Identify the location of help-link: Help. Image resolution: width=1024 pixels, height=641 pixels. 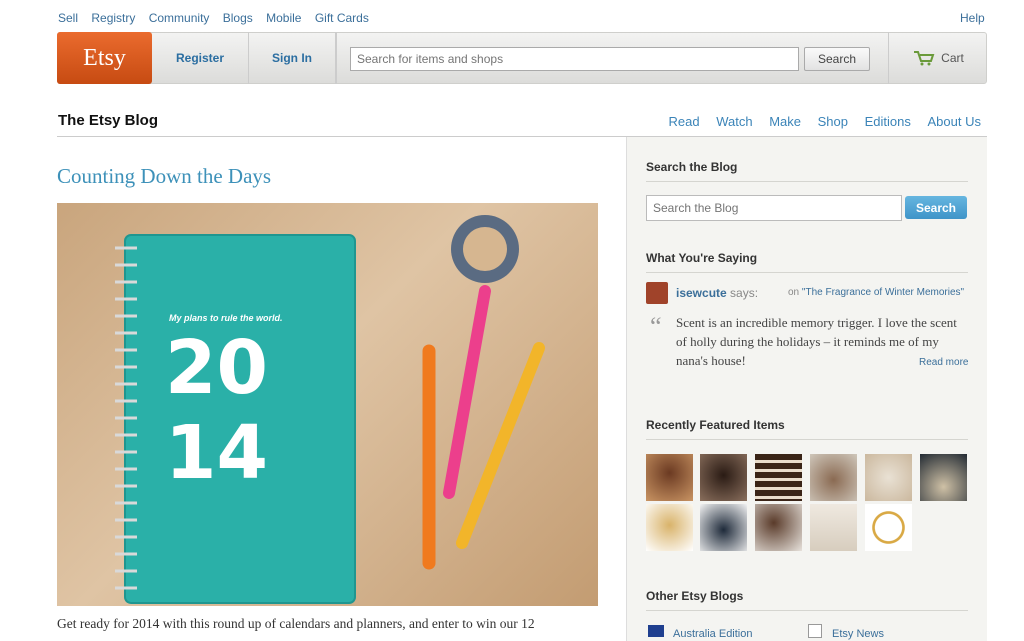
(972, 18).